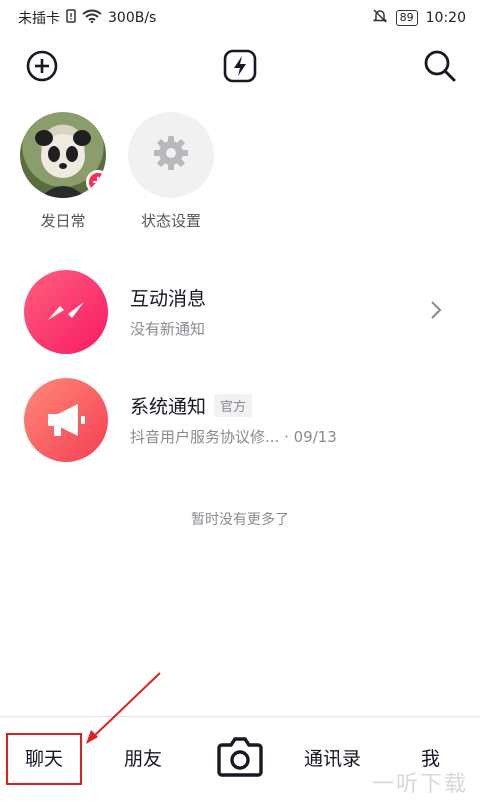 This screenshot has width=480, height=802. I want to click on mute-bell-icon, so click(380, 18).